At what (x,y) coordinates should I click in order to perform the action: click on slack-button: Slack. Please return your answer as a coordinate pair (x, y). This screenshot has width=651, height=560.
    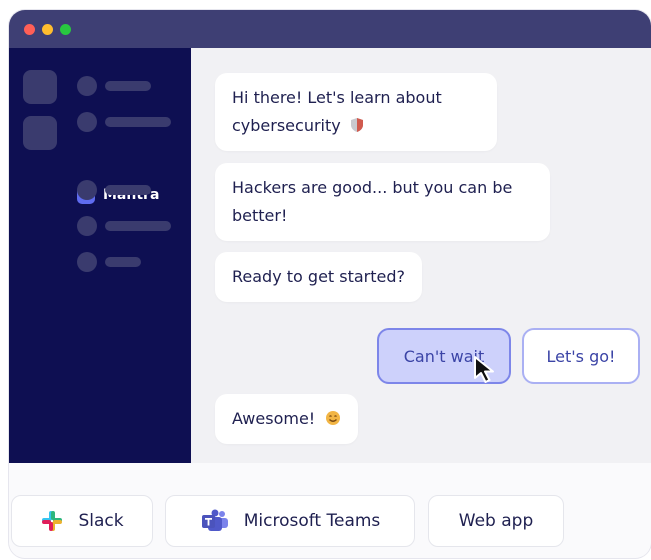
    Looking at the image, I should click on (82, 521).